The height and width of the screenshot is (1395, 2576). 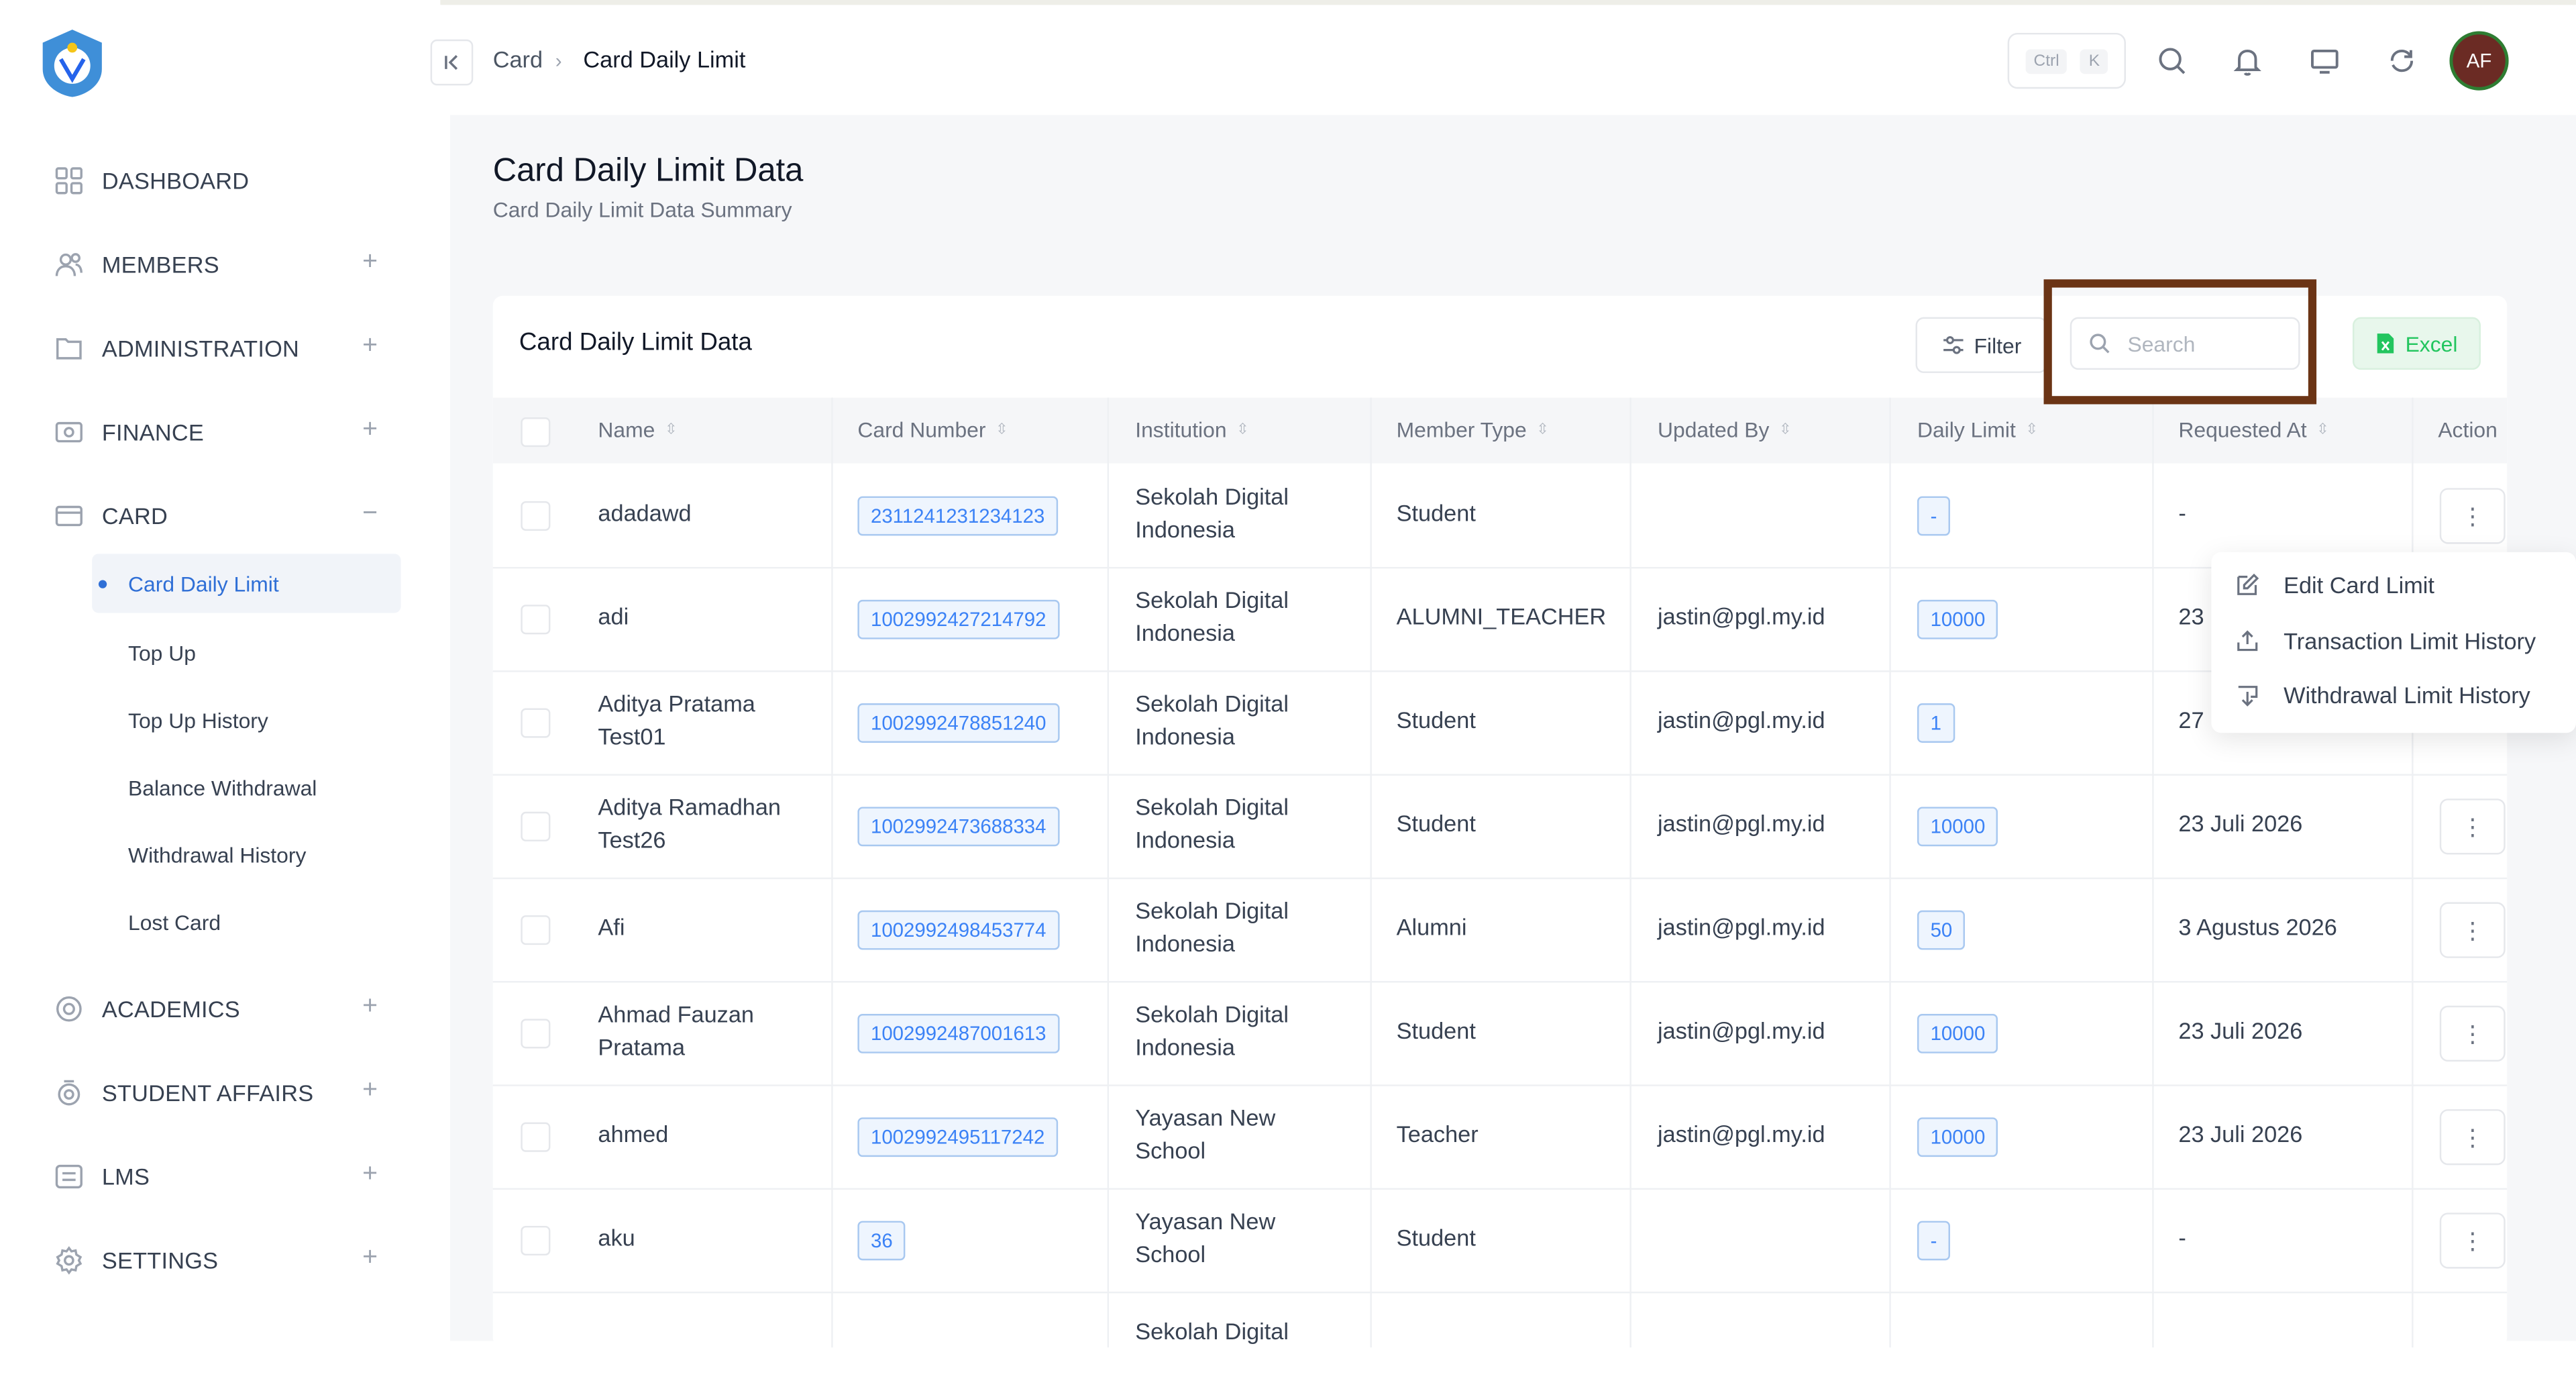 What do you see at coordinates (637, 429) in the screenshot?
I see `column-header-name: Name ⇳` at bounding box center [637, 429].